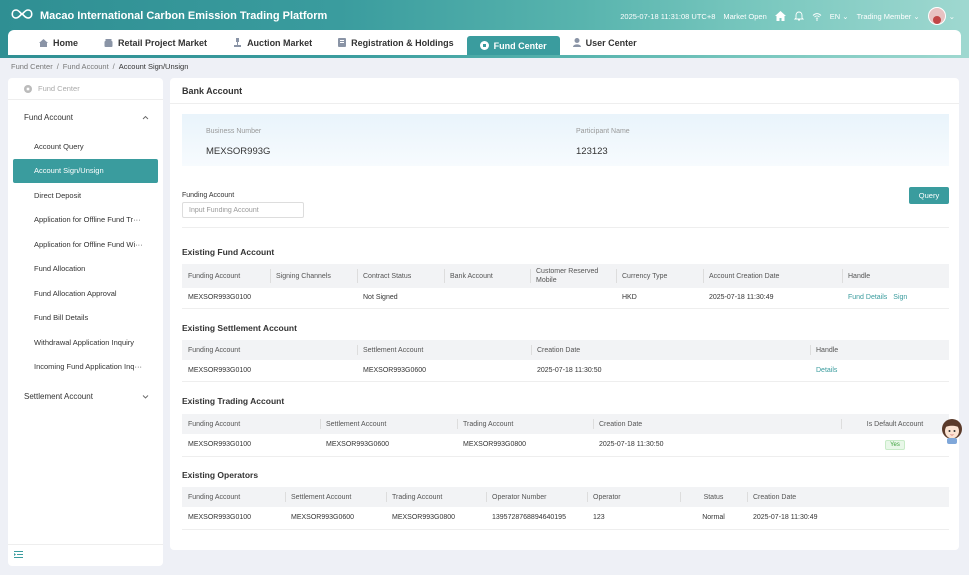 The image size is (969, 575). What do you see at coordinates (85, 170) in the screenshot?
I see `sidebar-item-account-sign-unsign: Account Sign/Unsign` at bounding box center [85, 170].